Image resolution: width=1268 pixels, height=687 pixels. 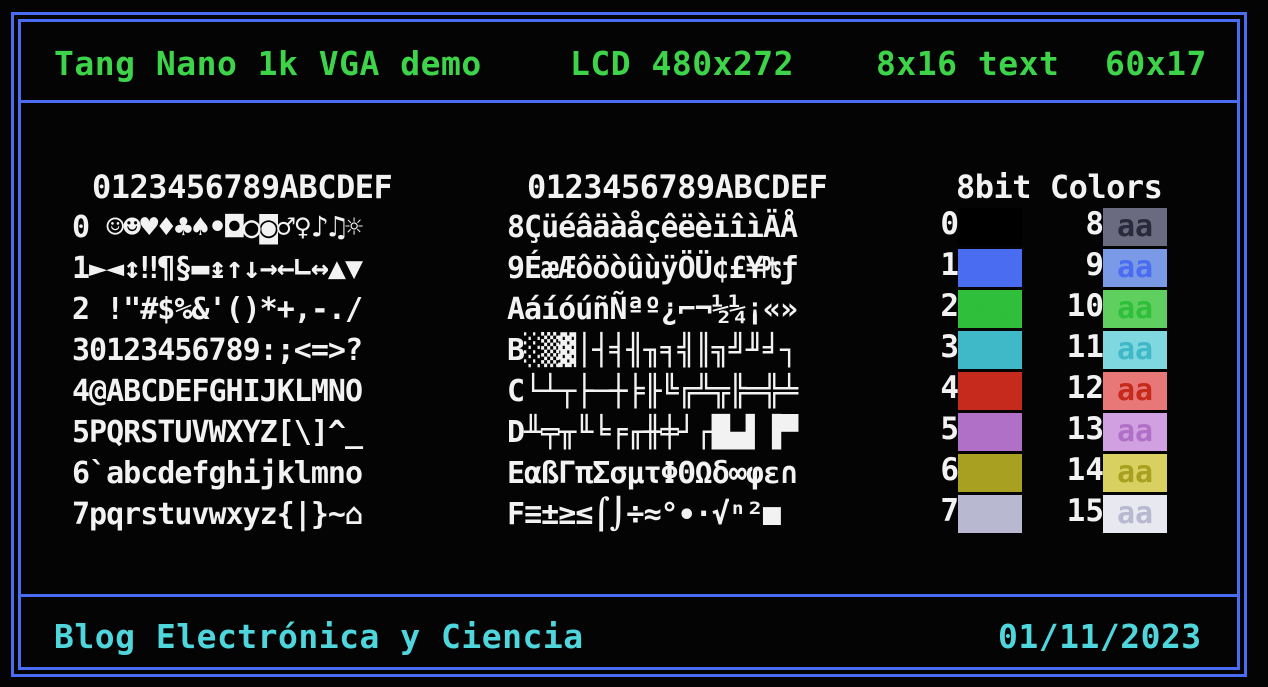 What do you see at coordinates (1059, 187) in the screenshot?
I see `colors-title: 8bit Colors` at bounding box center [1059, 187].